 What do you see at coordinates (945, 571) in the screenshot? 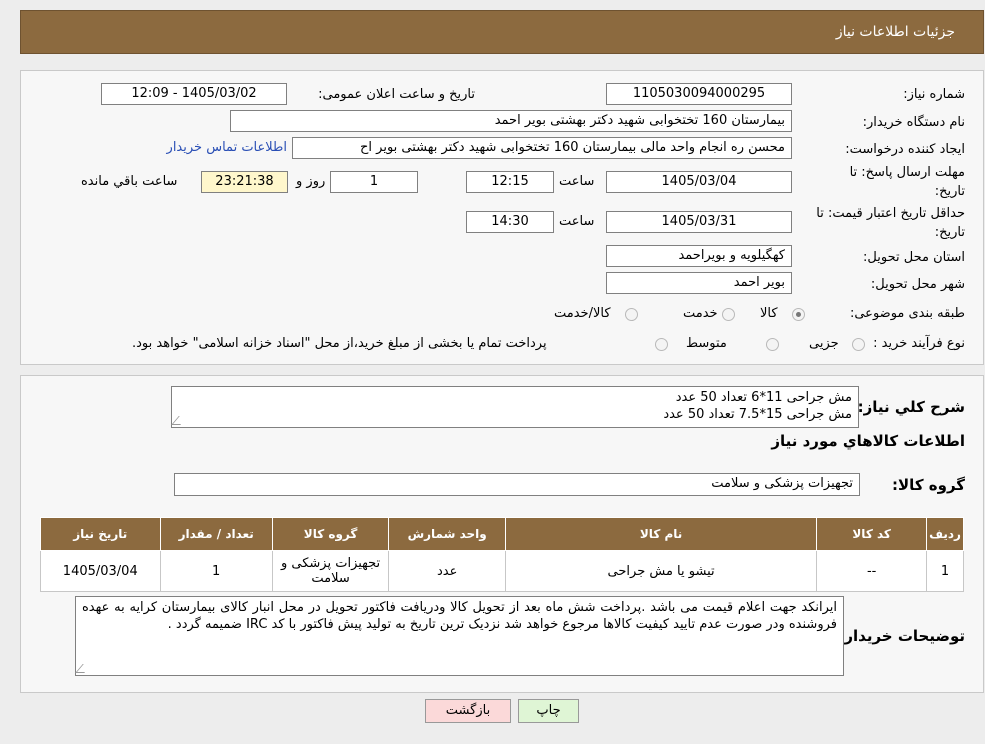
I see `cell-row: 1` at bounding box center [945, 571].